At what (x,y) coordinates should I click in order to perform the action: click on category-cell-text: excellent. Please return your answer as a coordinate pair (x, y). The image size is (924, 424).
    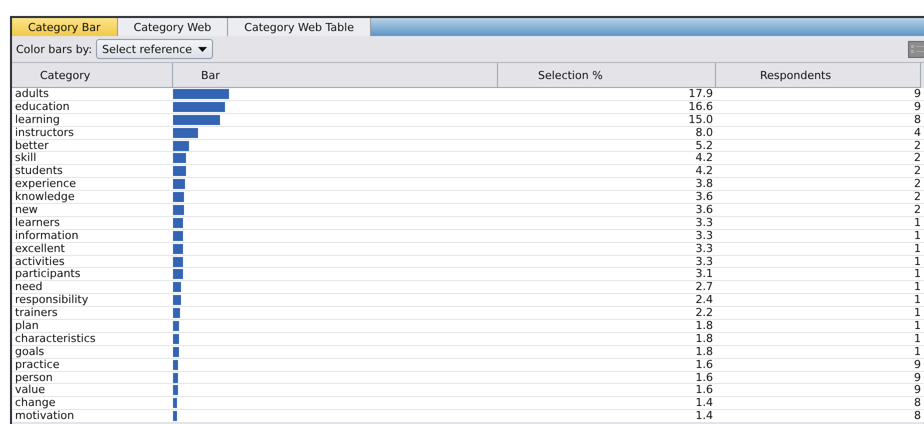
    Looking at the image, I should click on (40, 248).